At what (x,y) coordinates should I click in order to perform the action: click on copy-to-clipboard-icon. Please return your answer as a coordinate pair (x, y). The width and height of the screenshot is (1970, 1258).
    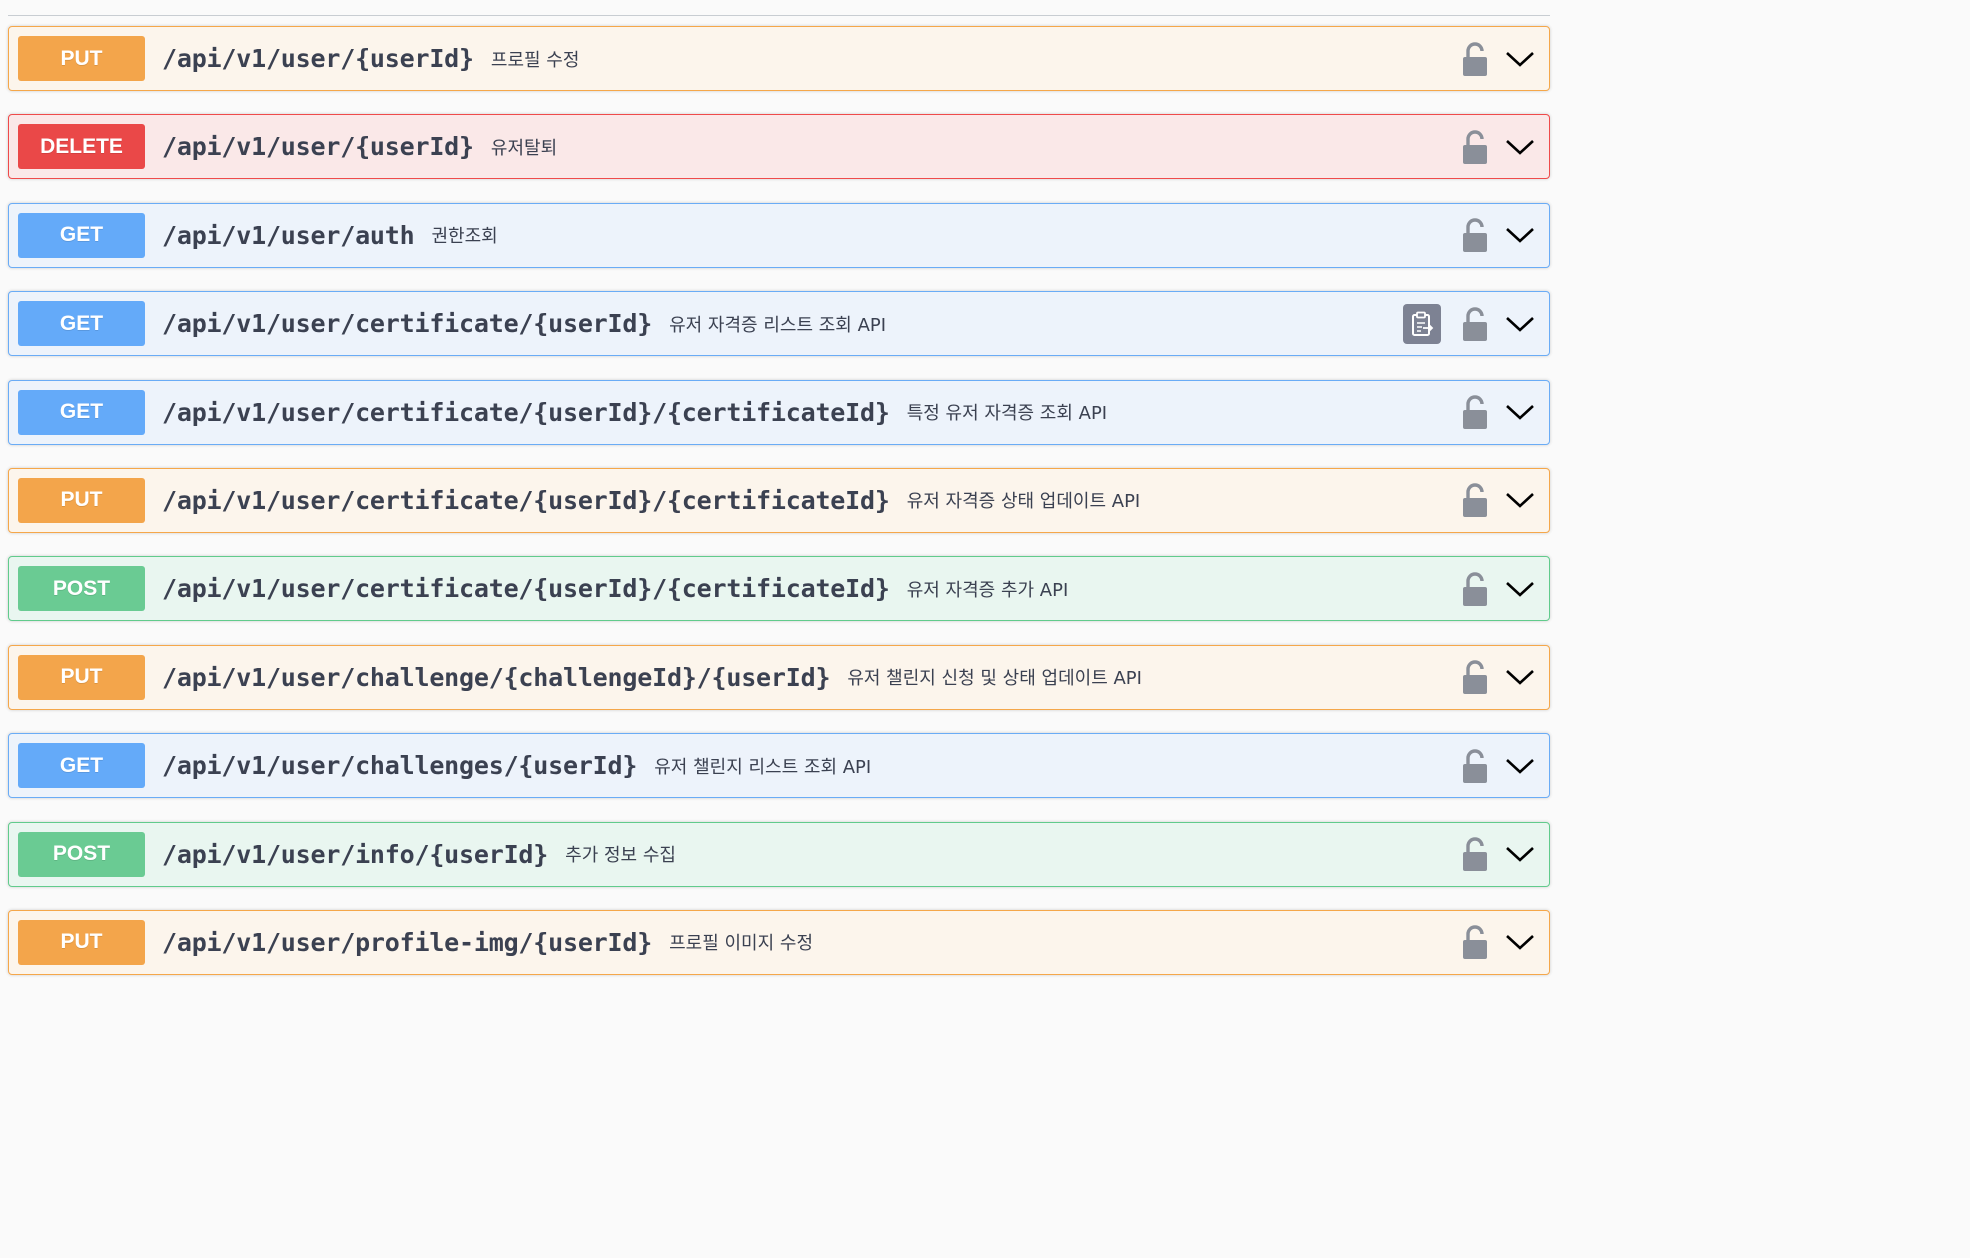
    Looking at the image, I should click on (1423, 323).